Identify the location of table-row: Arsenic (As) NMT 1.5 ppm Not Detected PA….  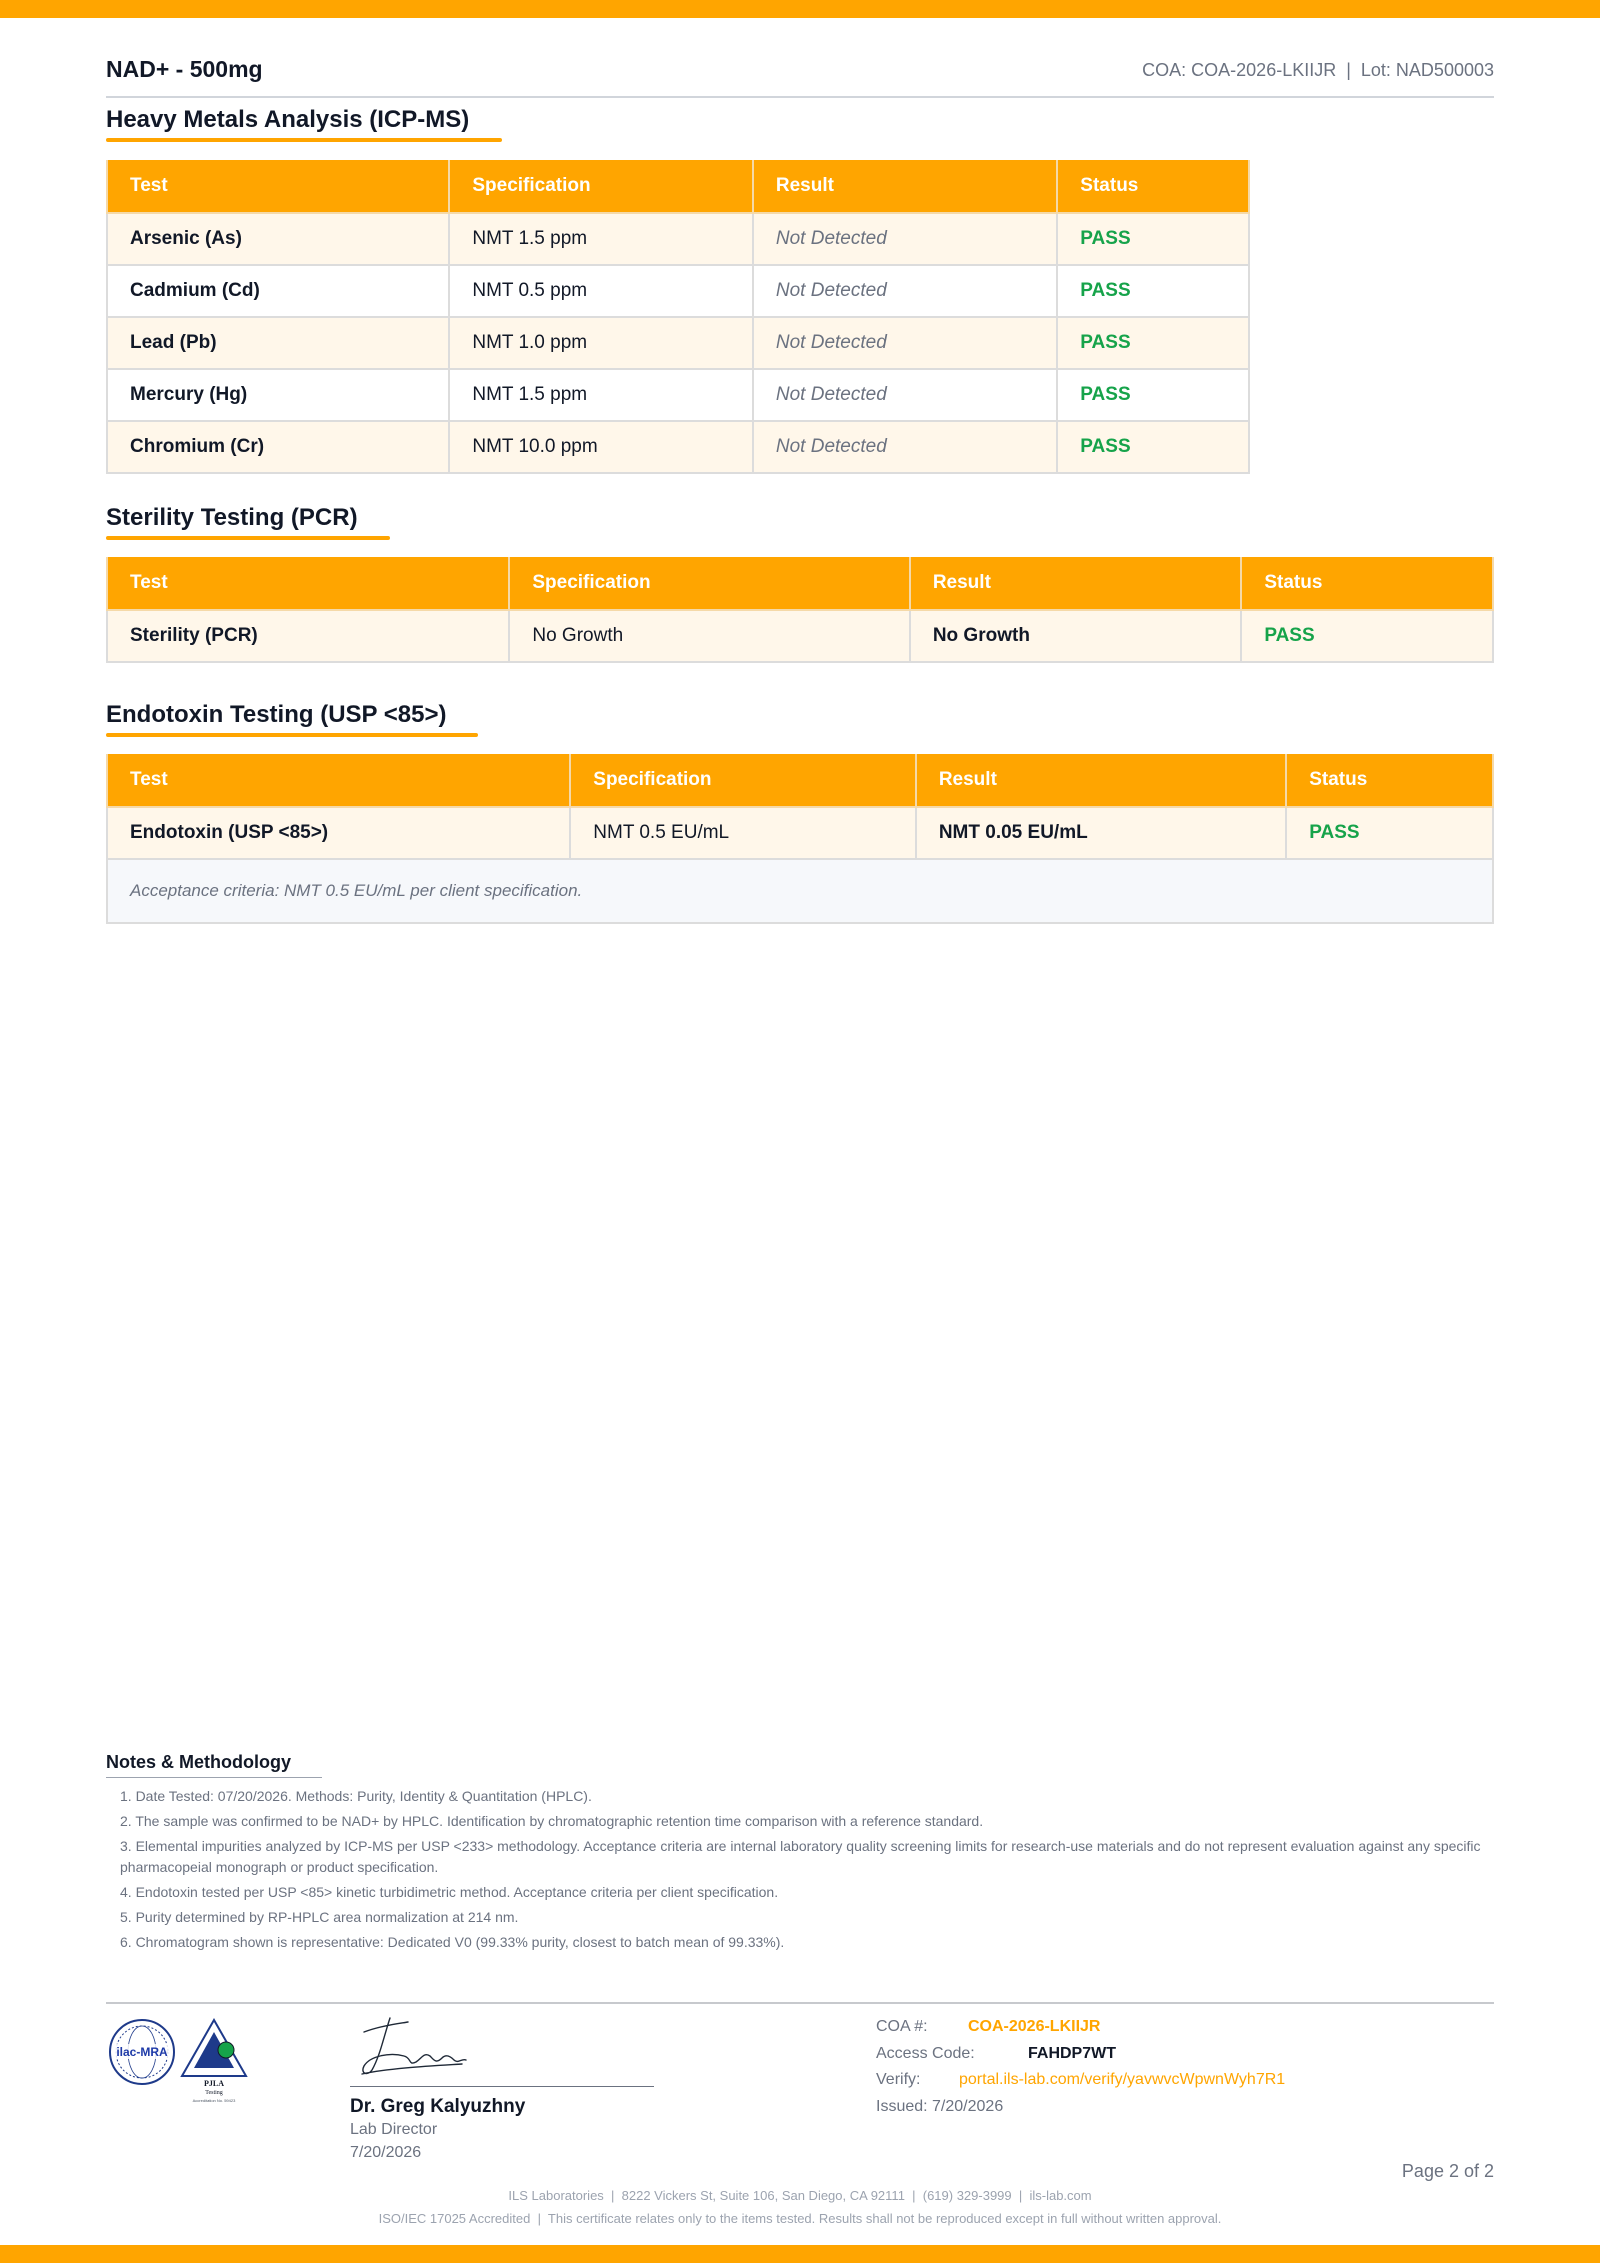
(677, 239).